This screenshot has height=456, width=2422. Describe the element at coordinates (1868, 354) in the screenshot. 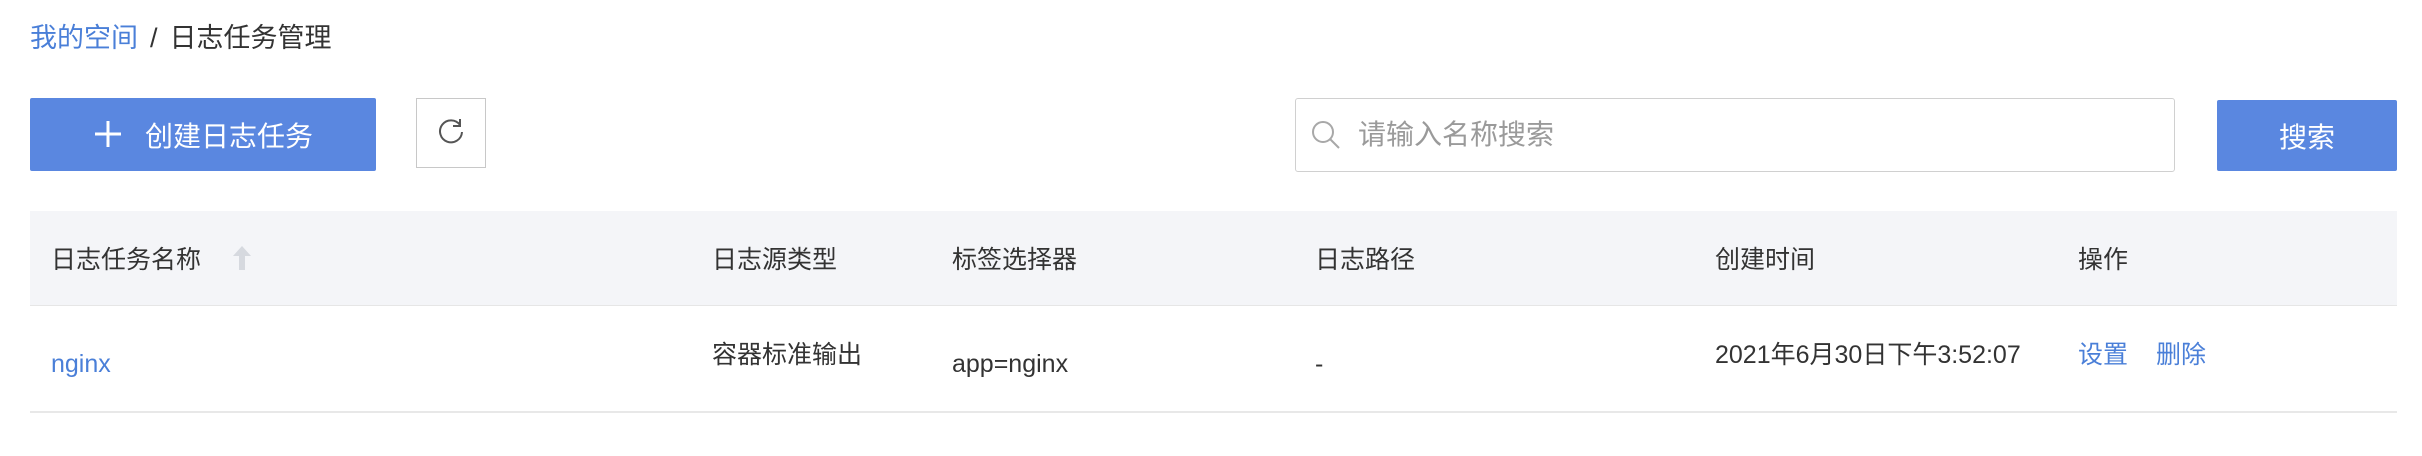

I see `created-time-cell: 2021年6月30日下午3:52:07` at that location.